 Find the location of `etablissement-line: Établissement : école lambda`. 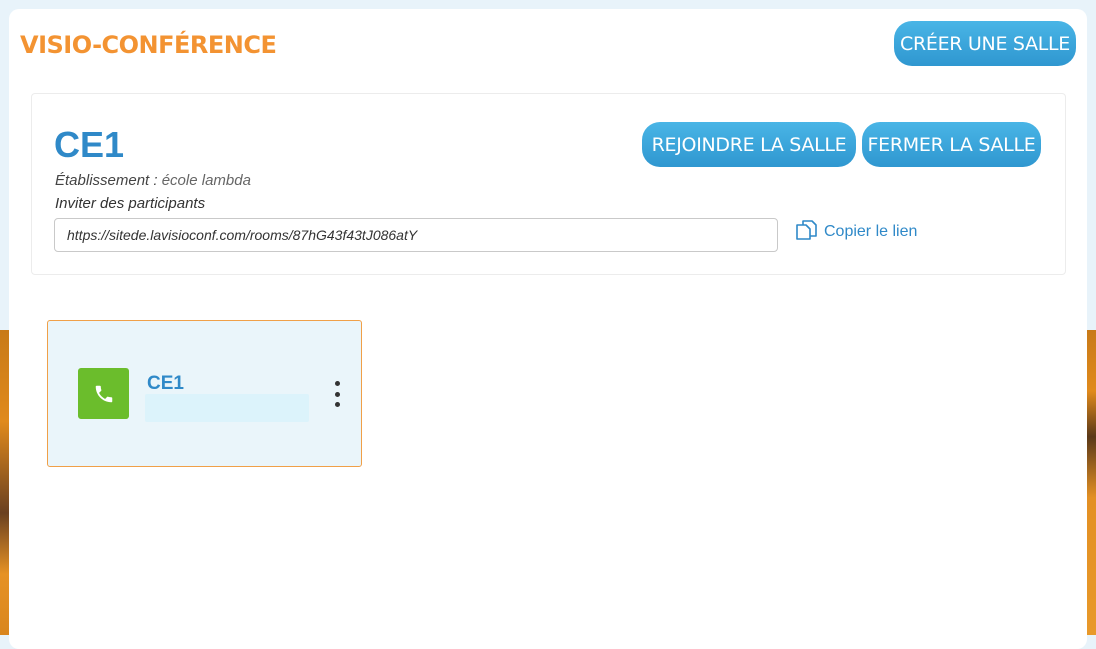

etablissement-line: Établissement : école lambda is located at coordinates (153, 180).